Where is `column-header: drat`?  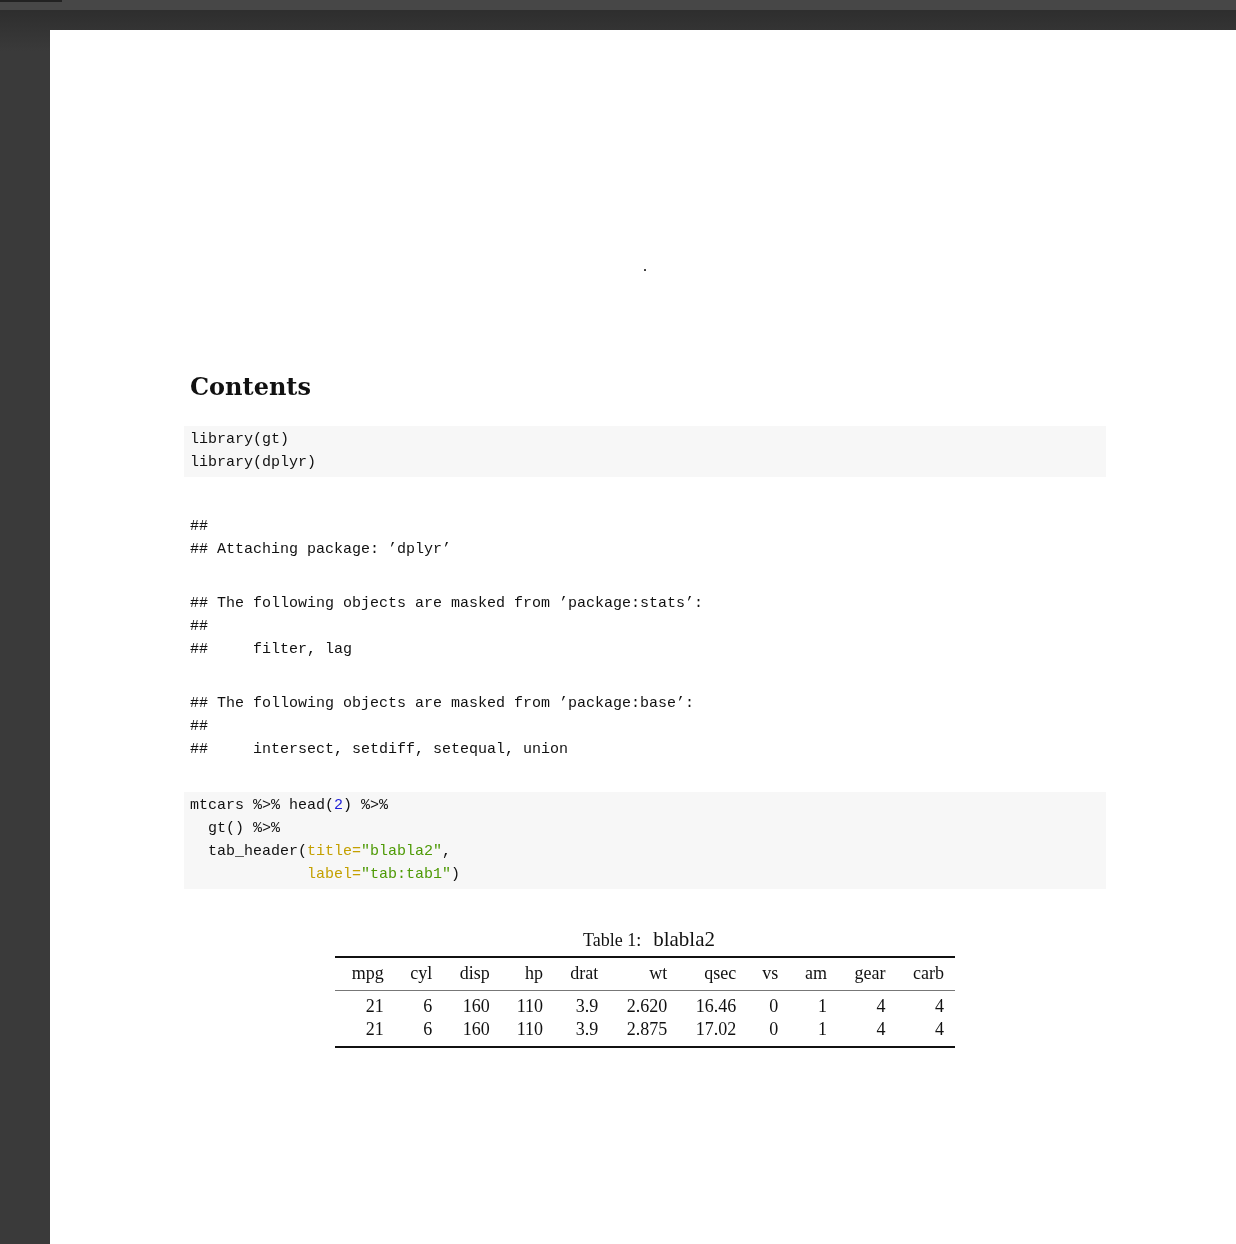 column-header: drat is located at coordinates (584, 973).